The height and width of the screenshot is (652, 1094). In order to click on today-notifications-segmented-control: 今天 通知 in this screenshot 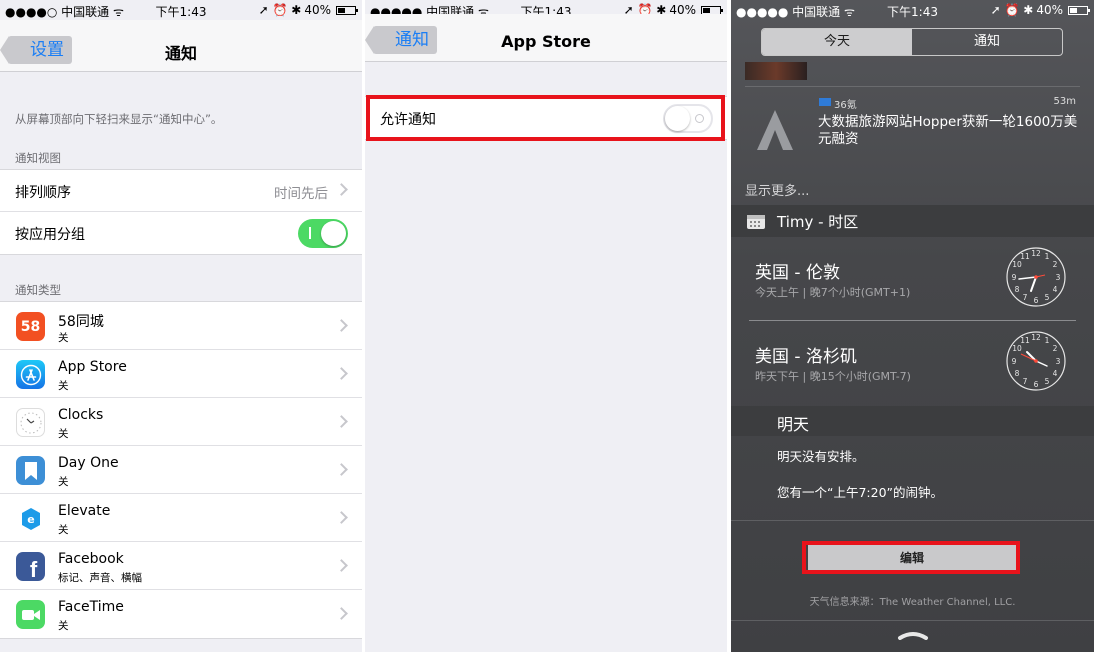, I will do `click(912, 42)`.